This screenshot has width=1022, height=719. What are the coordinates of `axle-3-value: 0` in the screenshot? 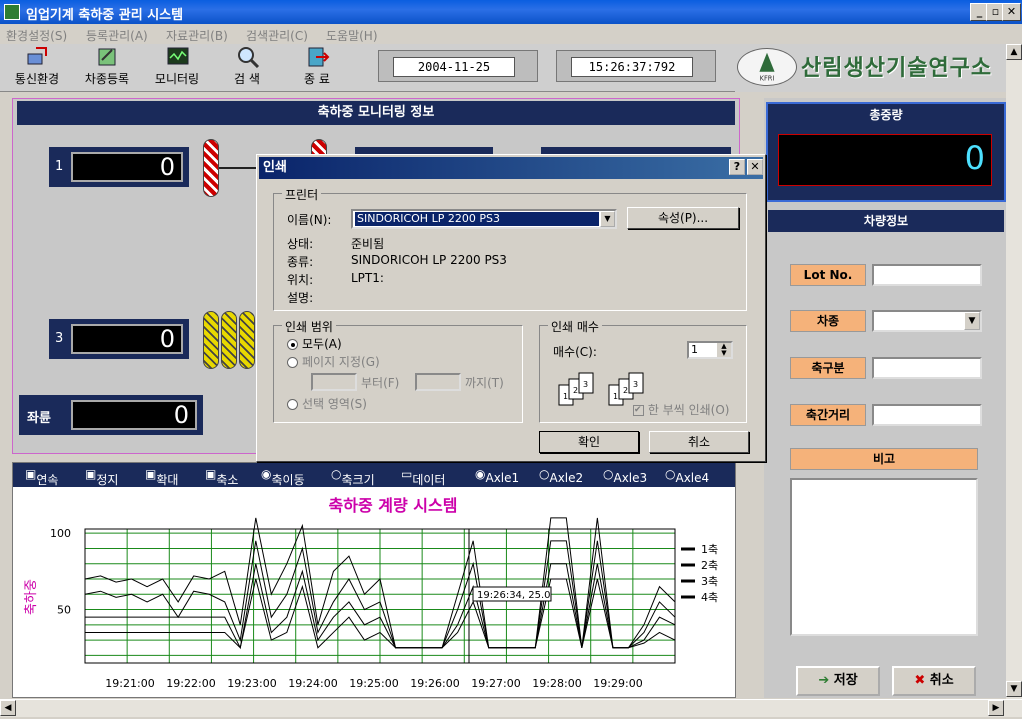 It's located at (127, 339).